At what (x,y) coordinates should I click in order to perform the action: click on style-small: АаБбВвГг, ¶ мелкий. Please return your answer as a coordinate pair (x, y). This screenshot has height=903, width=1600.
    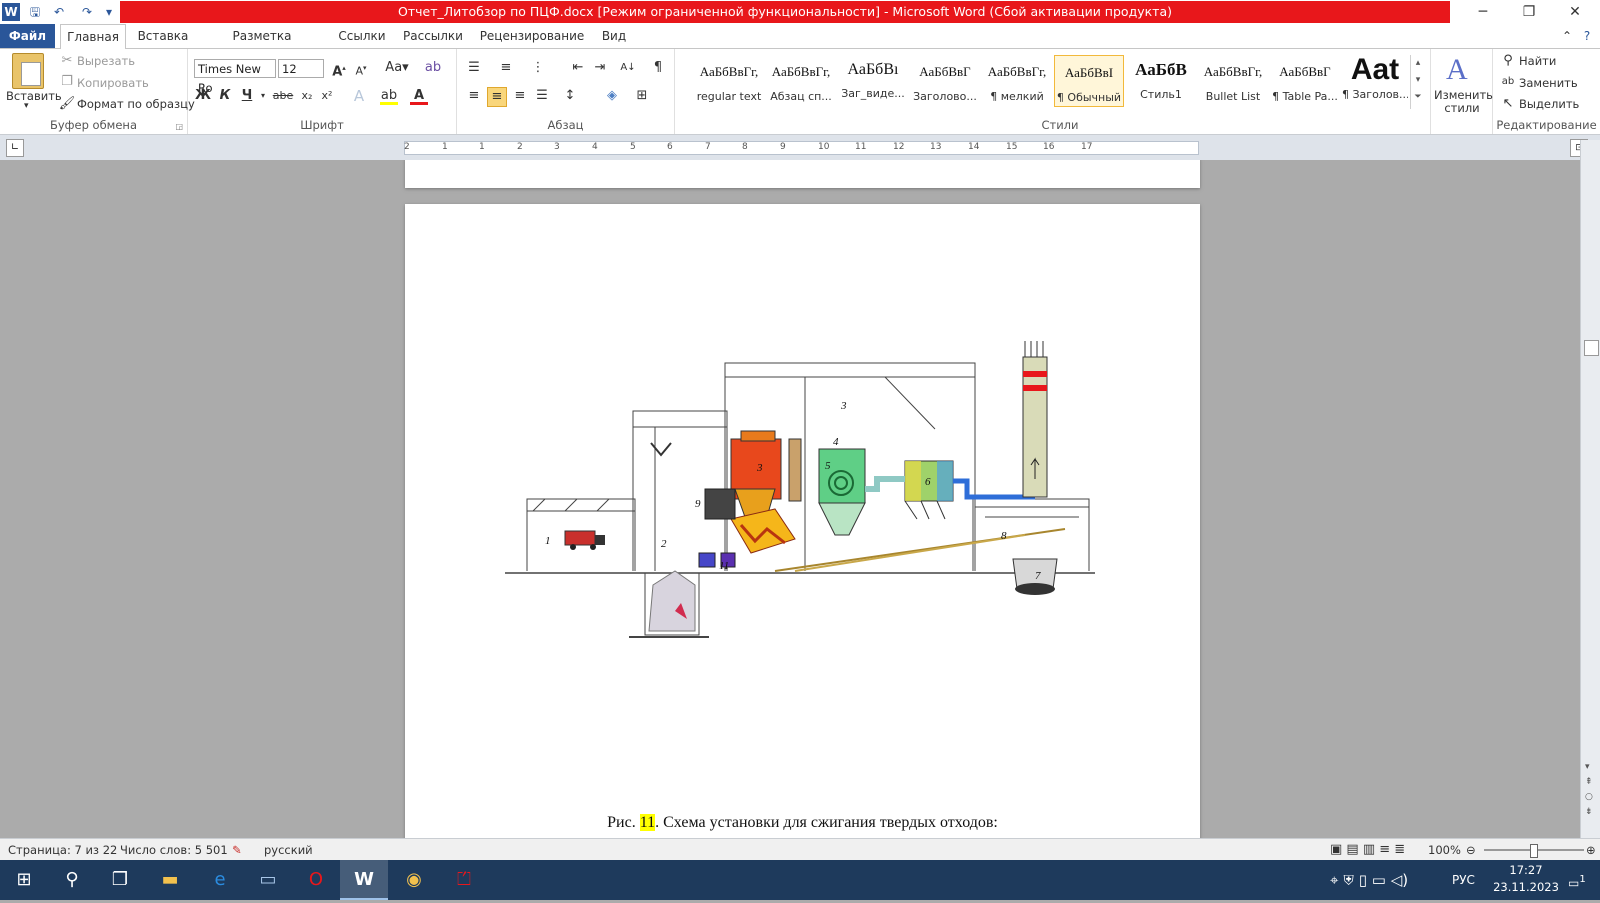
    Looking at the image, I should click on (1017, 81).